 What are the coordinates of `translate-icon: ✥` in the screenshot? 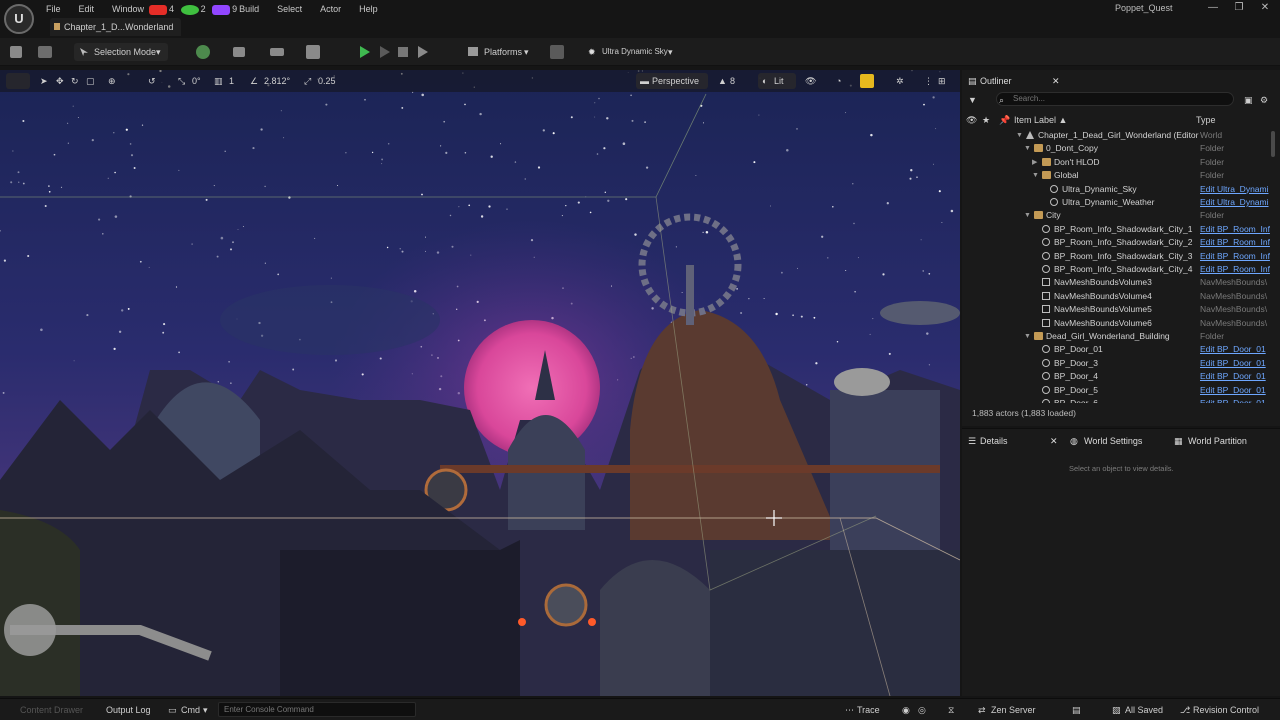 It's located at (60, 81).